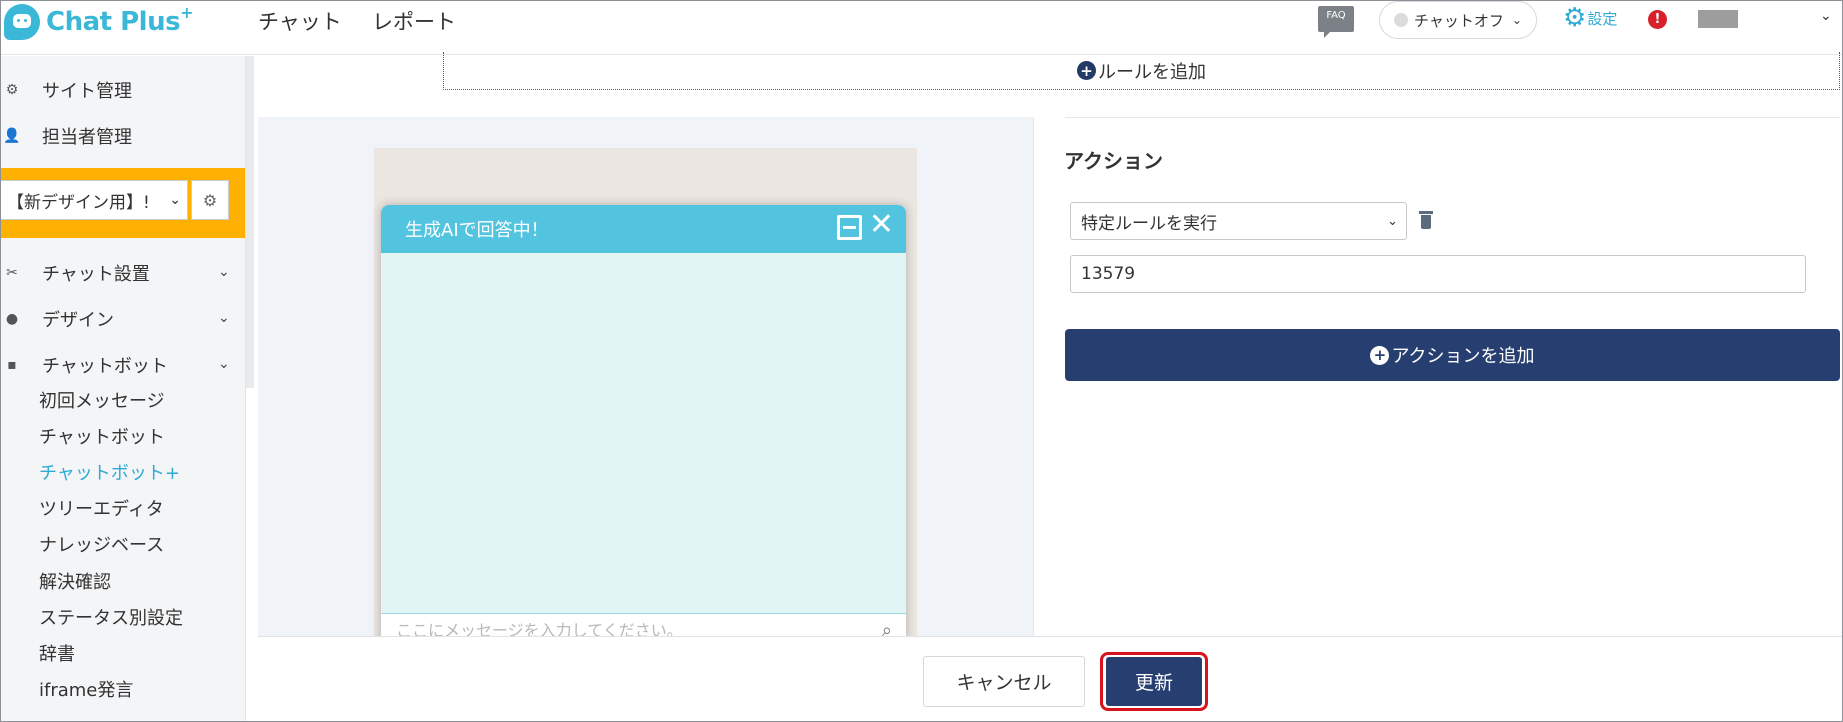 Image resolution: width=1843 pixels, height=722 pixels. I want to click on add-rule-button: + ルールを追加, so click(1141, 71).